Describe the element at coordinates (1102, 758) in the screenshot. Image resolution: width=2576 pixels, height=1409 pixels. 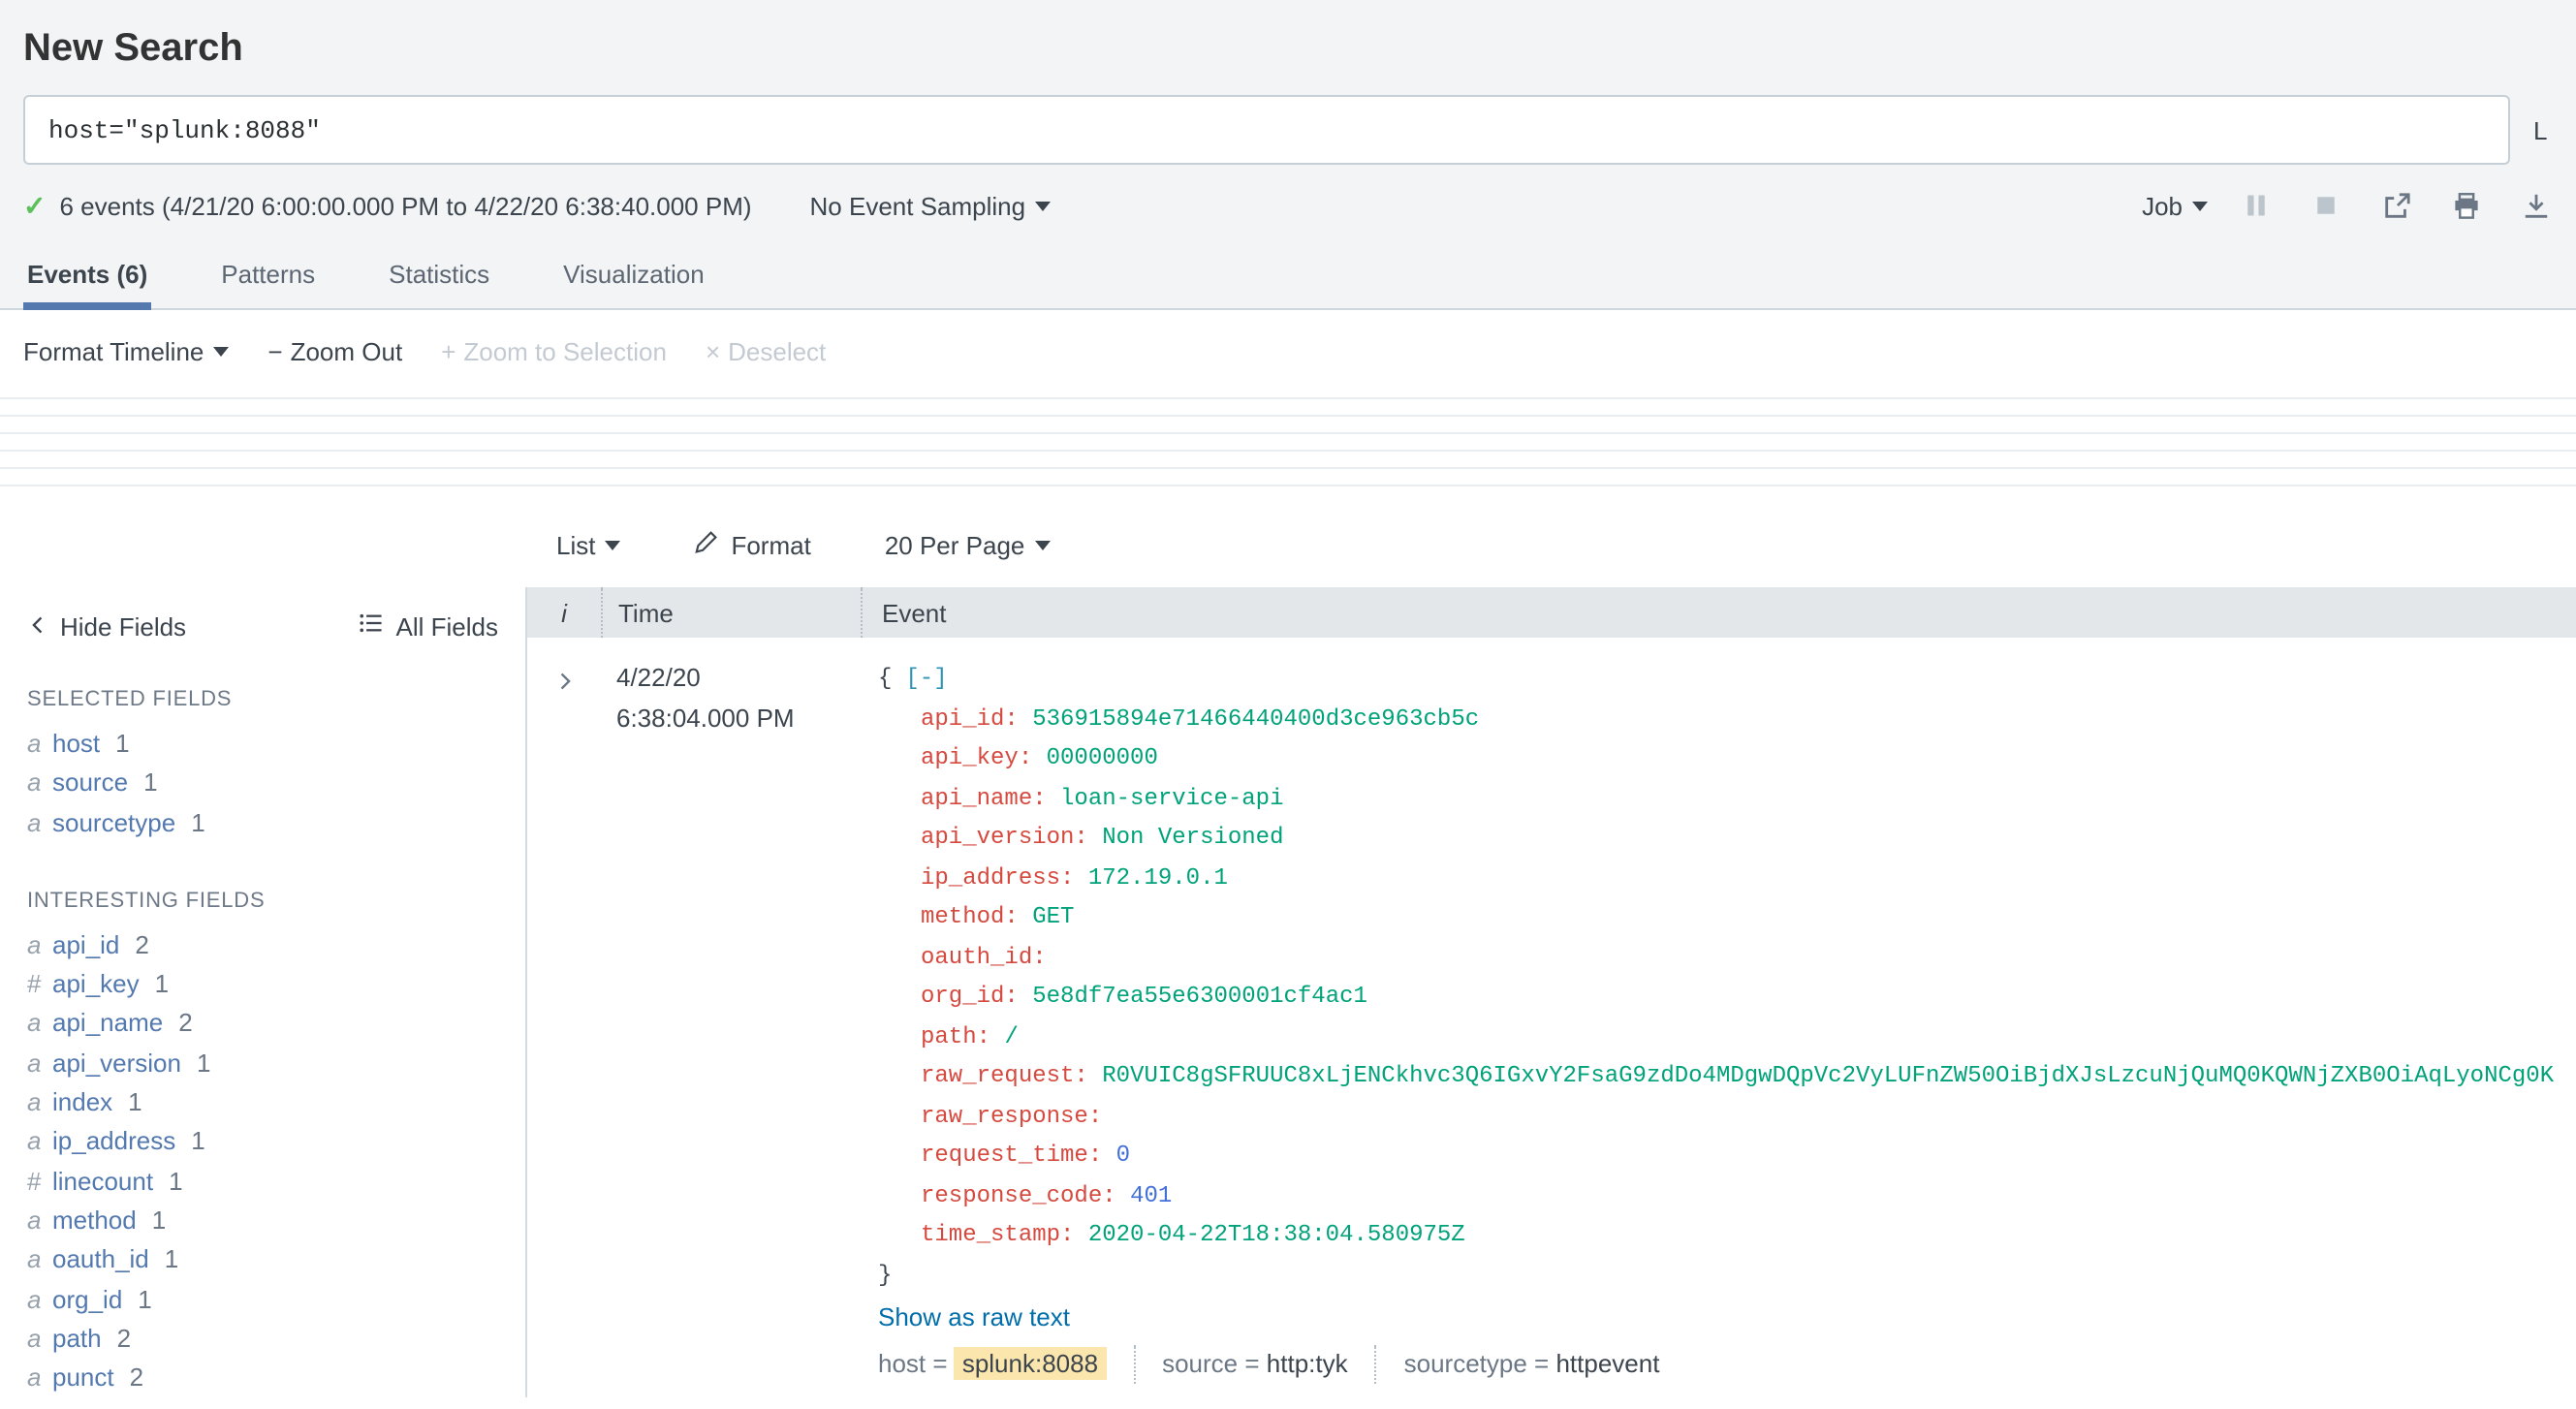
I see `json-value-api_key: 00000000` at that location.